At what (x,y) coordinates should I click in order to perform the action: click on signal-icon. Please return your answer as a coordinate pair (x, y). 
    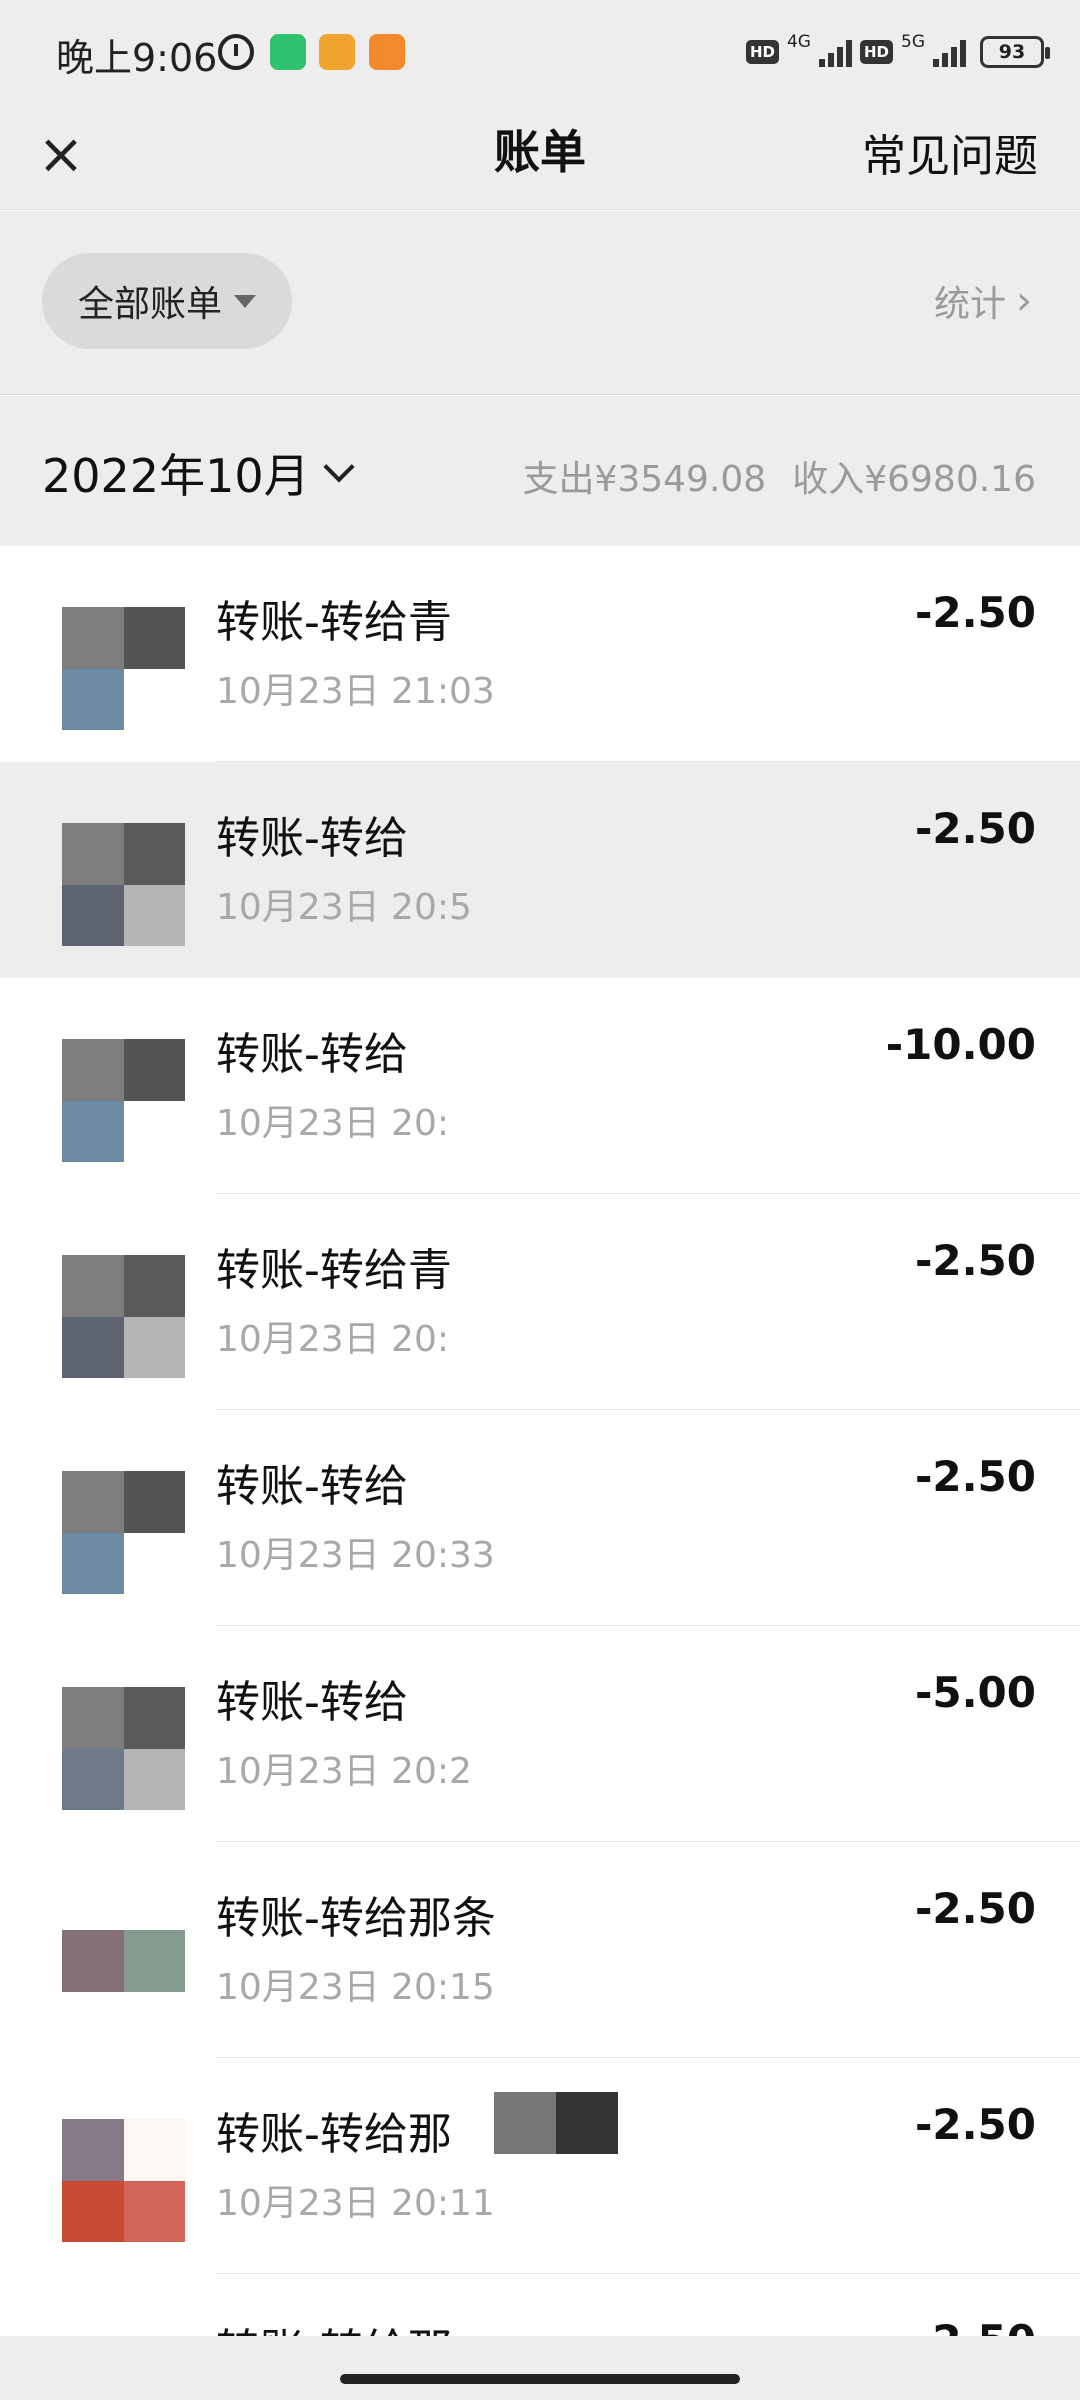
    Looking at the image, I should click on (835, 52).